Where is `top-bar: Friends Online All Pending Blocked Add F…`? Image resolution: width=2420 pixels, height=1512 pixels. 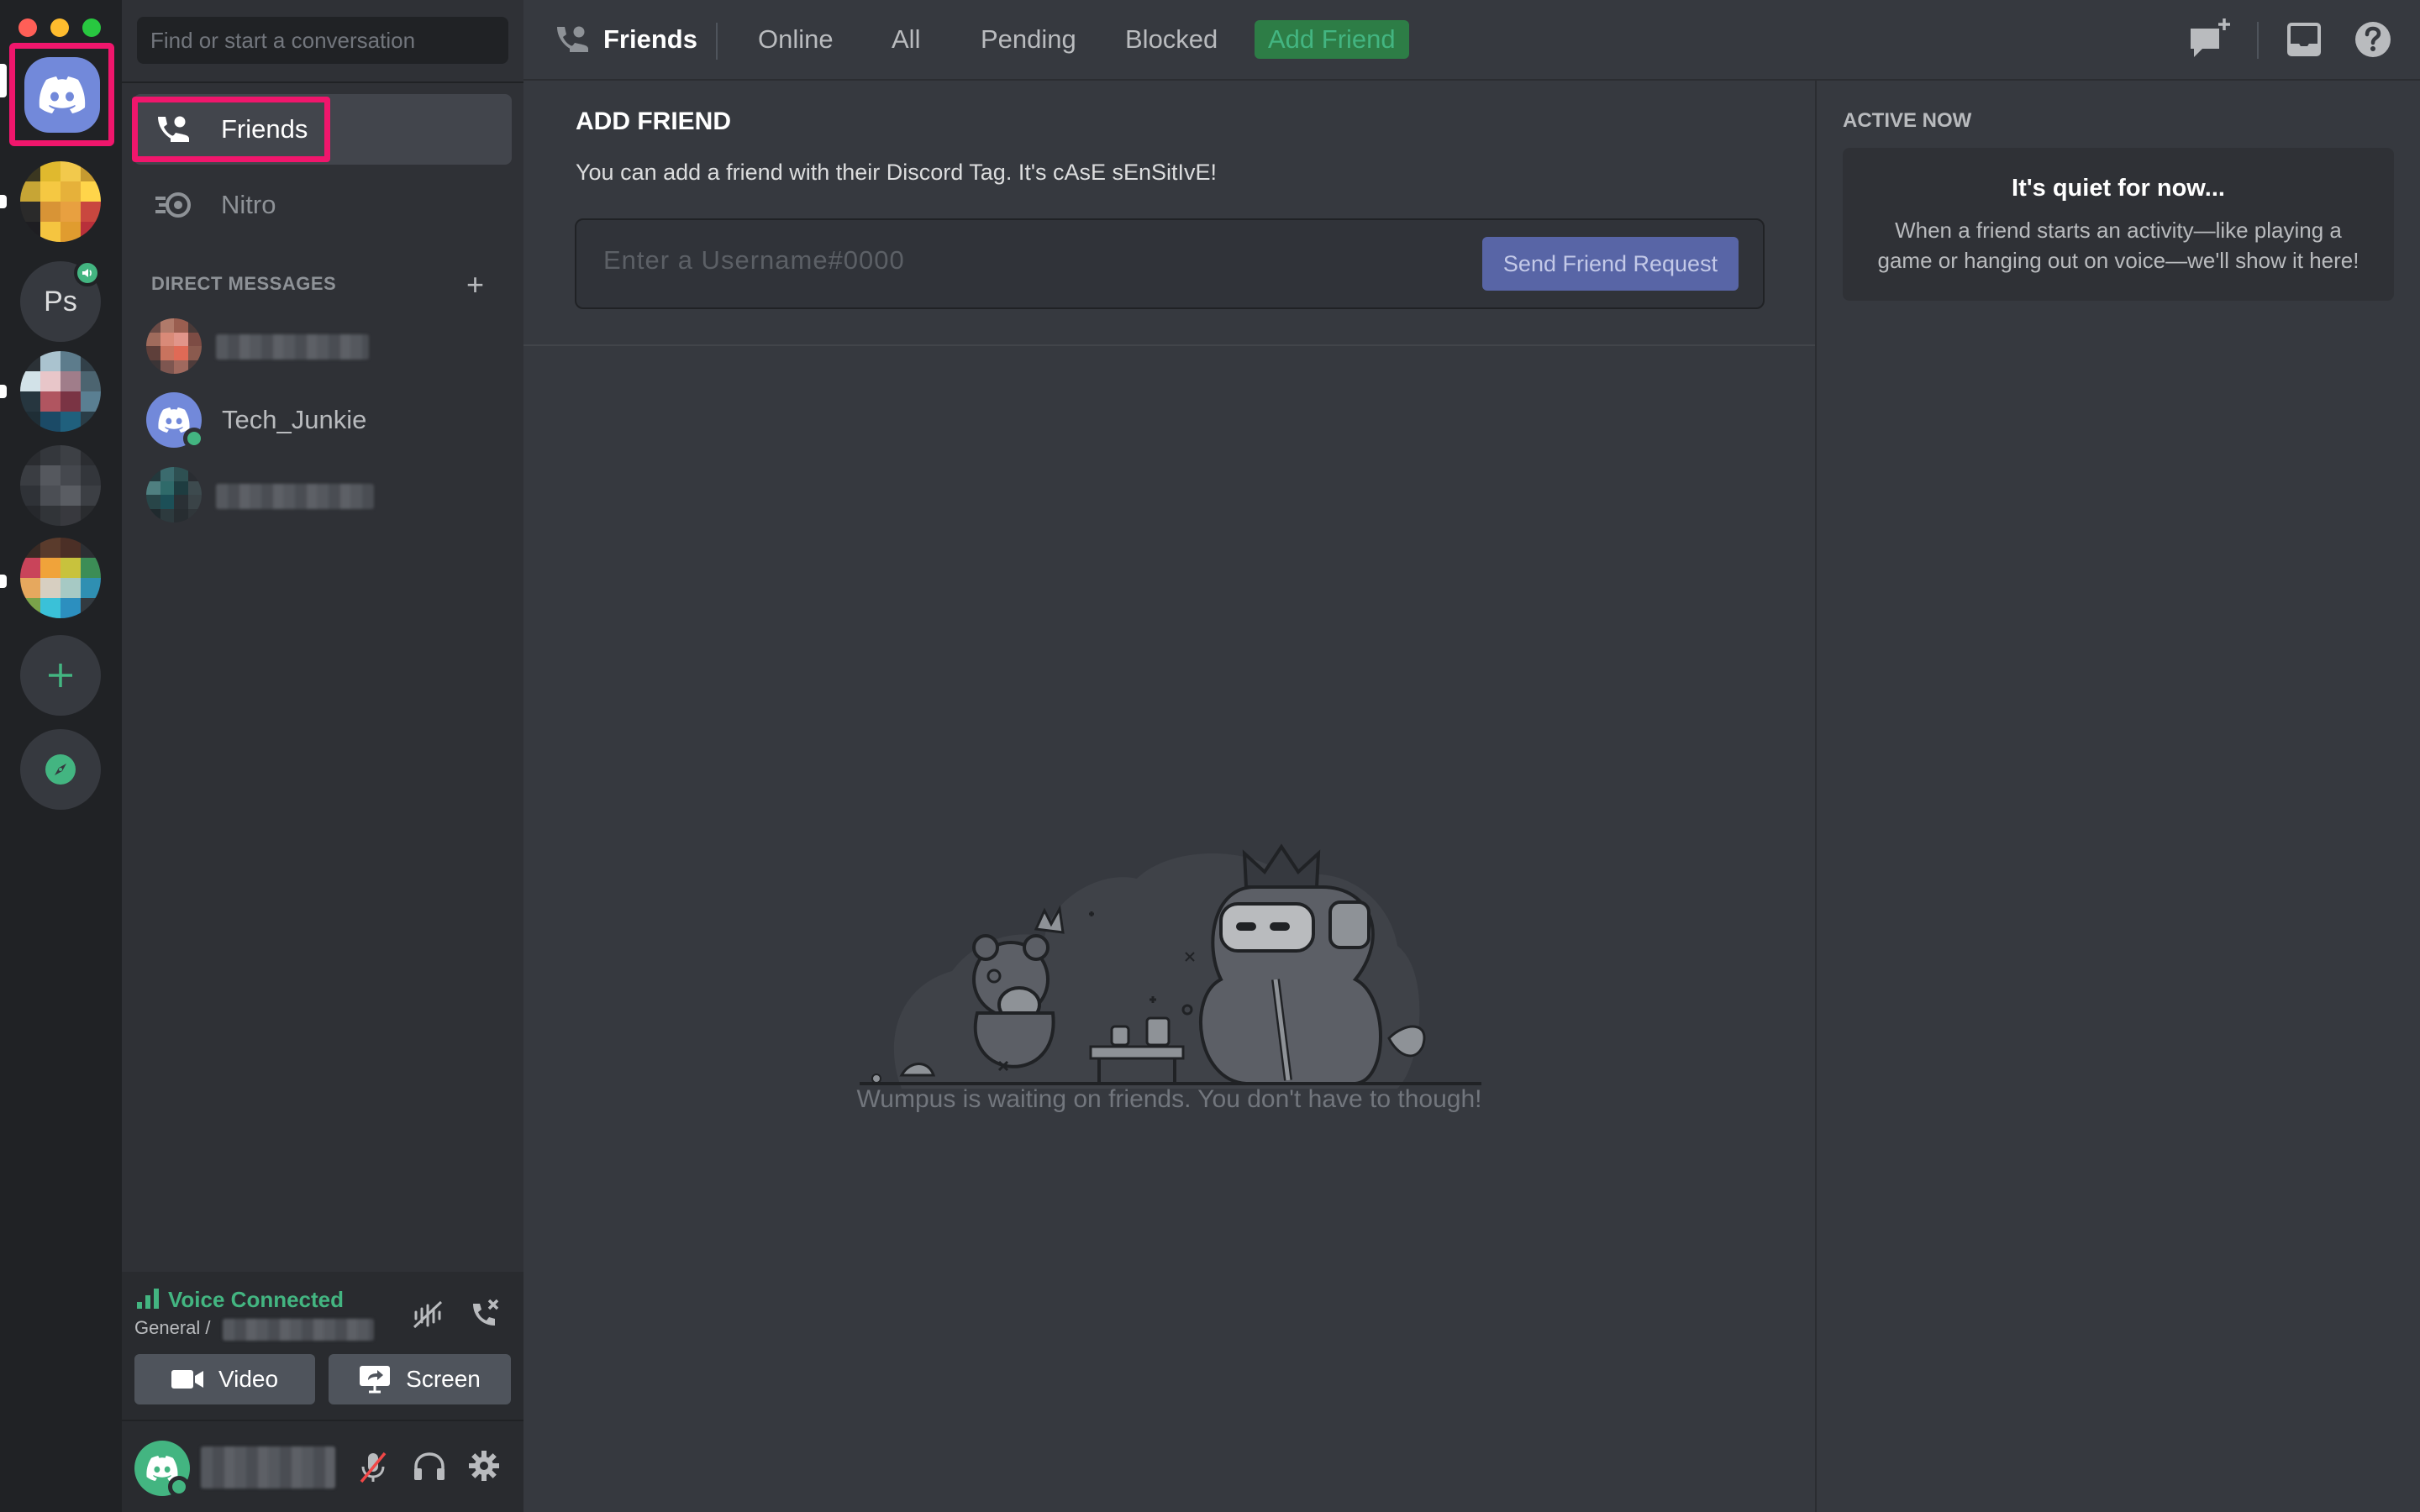
top-bar: Friends Online All Pending Blocked Add F… is located at coordinates (1471, 40).